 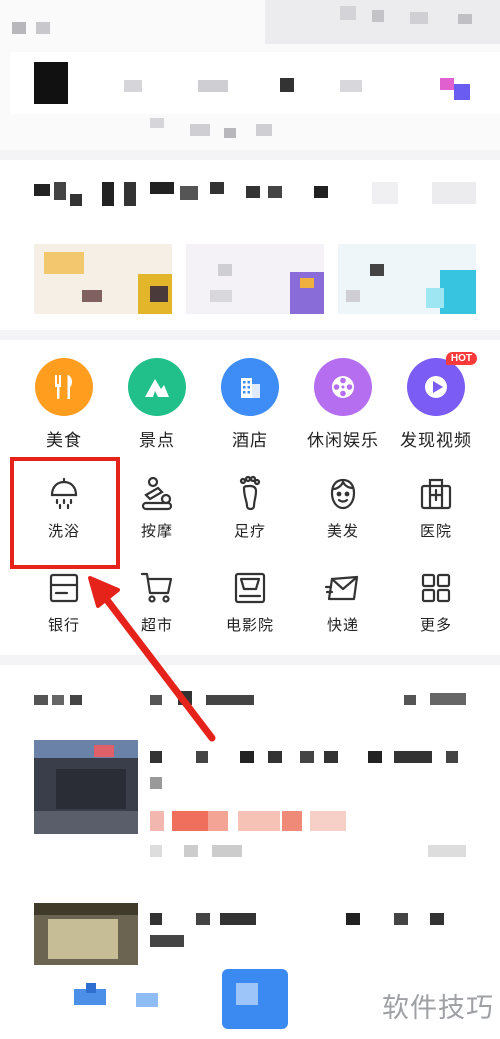 I want to click on service-label: 更多, so click(x=435, y=625).